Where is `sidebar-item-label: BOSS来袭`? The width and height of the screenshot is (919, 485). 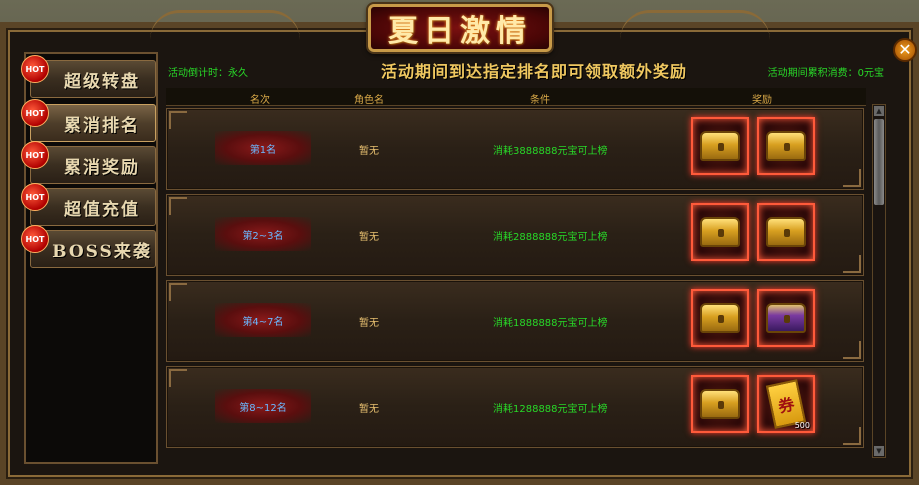
sidebar-item-label: BOSS来袭 is located at coordinates (102, 251).